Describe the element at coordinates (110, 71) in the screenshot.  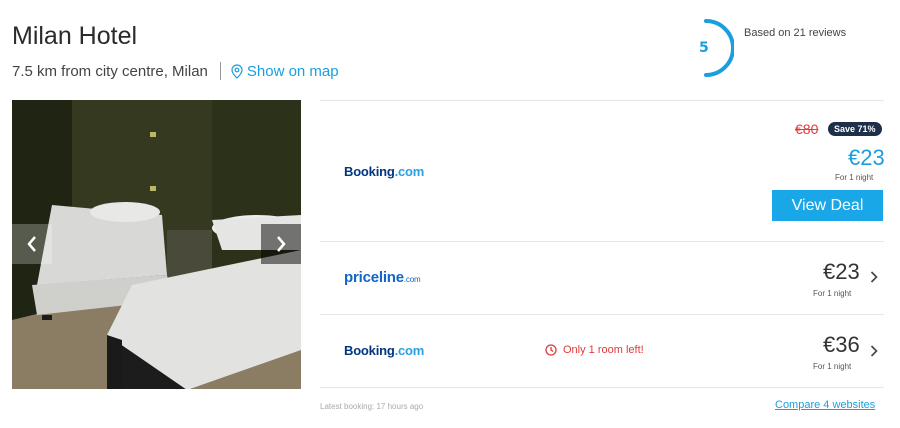
I see `distance-text: 7.5 km from city centre, Milan` at that location.